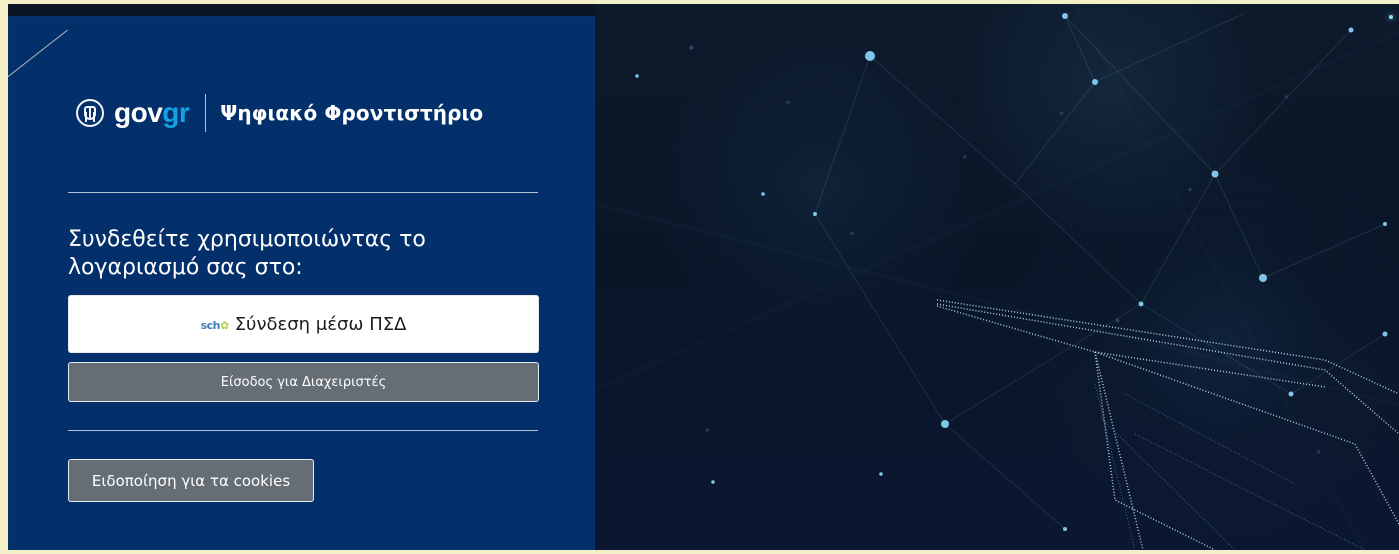  I want to click on bottom-divider, so click(303, 430).